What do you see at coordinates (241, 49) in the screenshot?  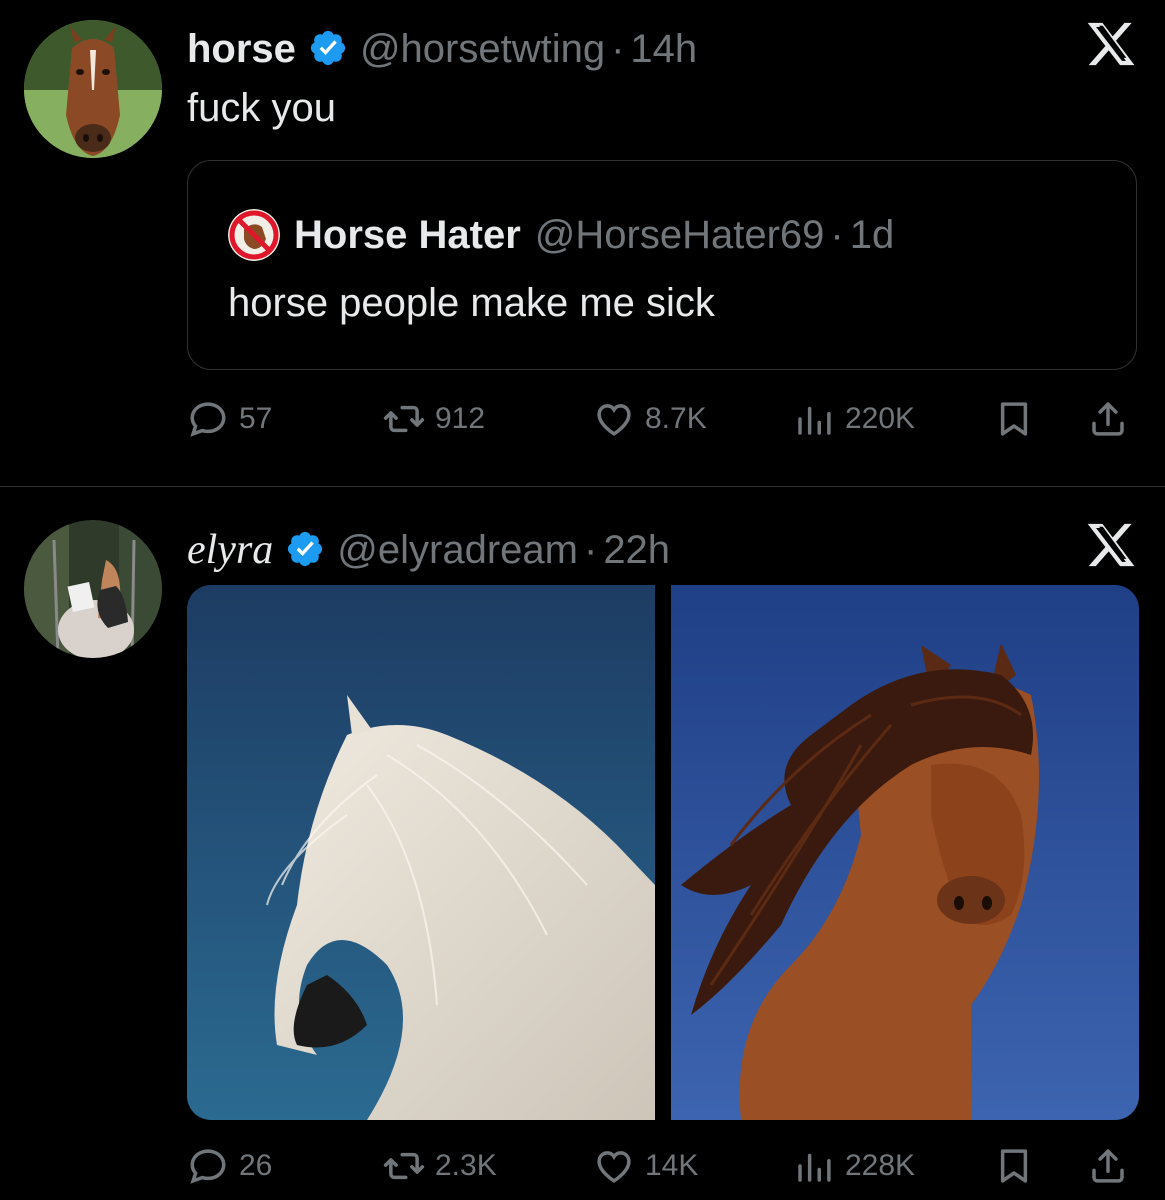 I see `display-name: horse` at bounding box center [241, 49].